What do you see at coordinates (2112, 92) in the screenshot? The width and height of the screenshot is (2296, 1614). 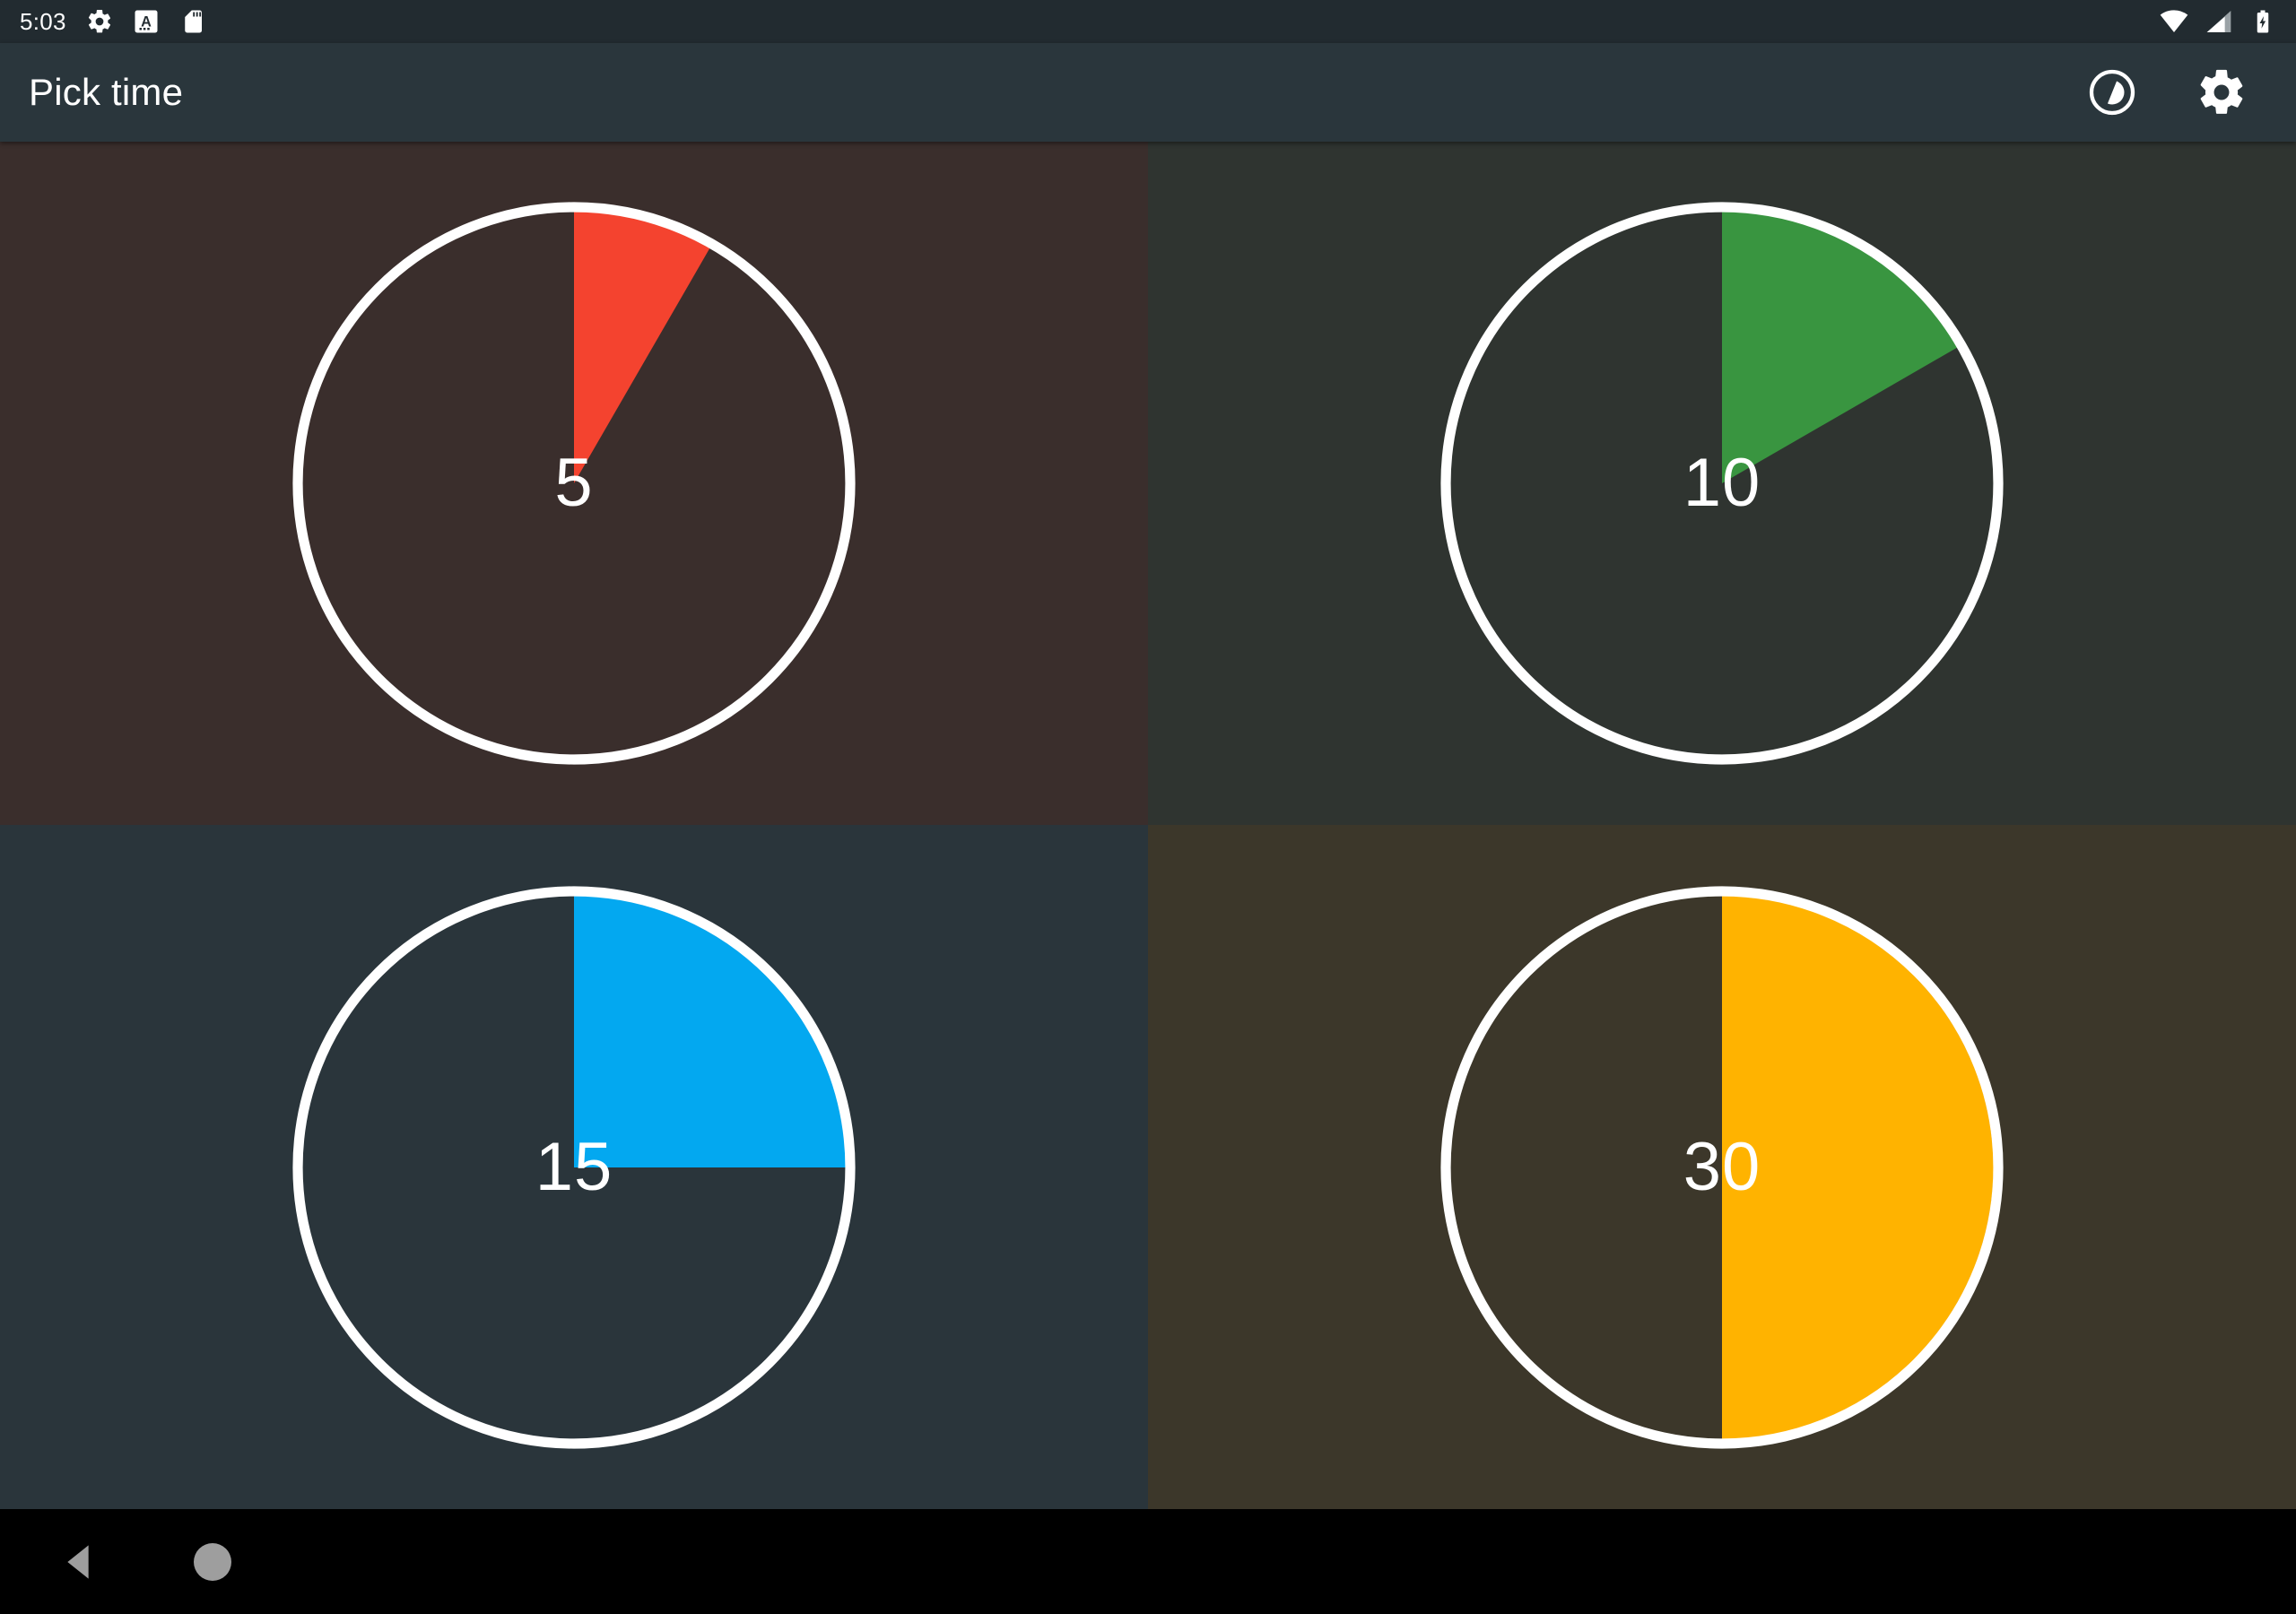 I see `timer-mode-icon` at bounding box center [2112, 92].